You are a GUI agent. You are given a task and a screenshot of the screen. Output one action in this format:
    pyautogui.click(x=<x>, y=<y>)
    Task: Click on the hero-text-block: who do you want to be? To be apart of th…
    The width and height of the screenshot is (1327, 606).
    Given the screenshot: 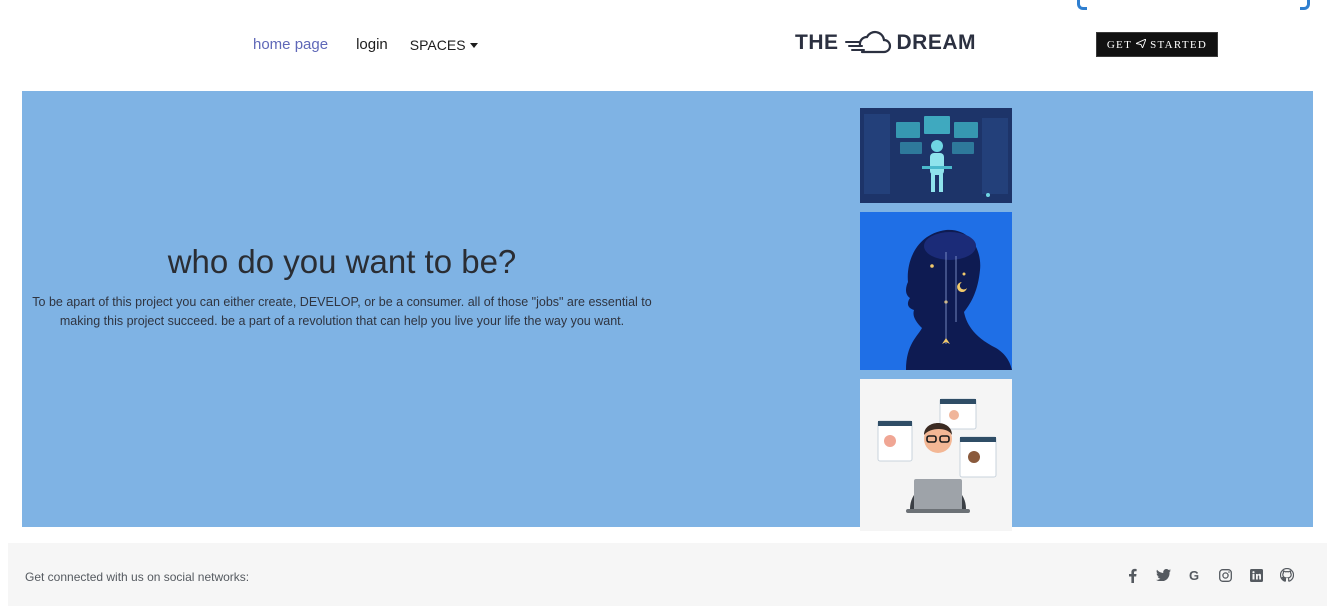 What is the action you would take?
    pyautogui.click(x=342, y=287)
    